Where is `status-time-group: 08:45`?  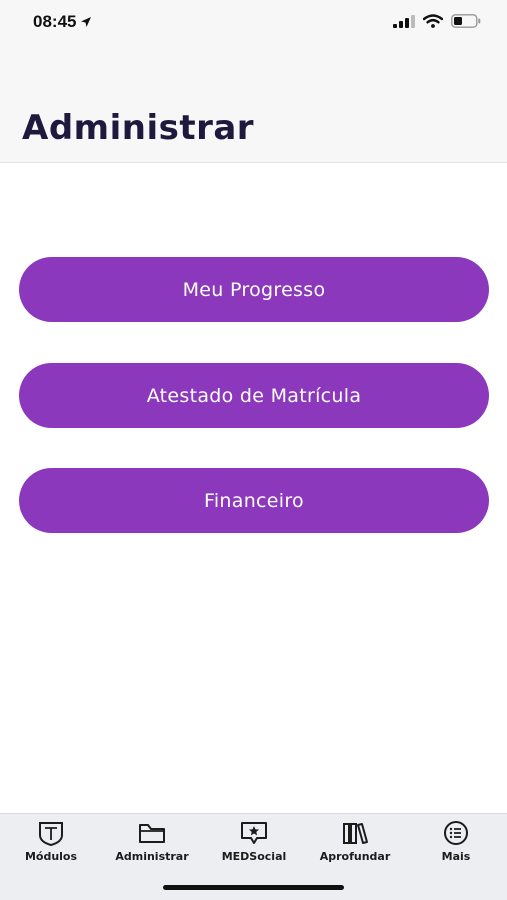
status-time-group: 08:45 is located at coordinates (62, 22).